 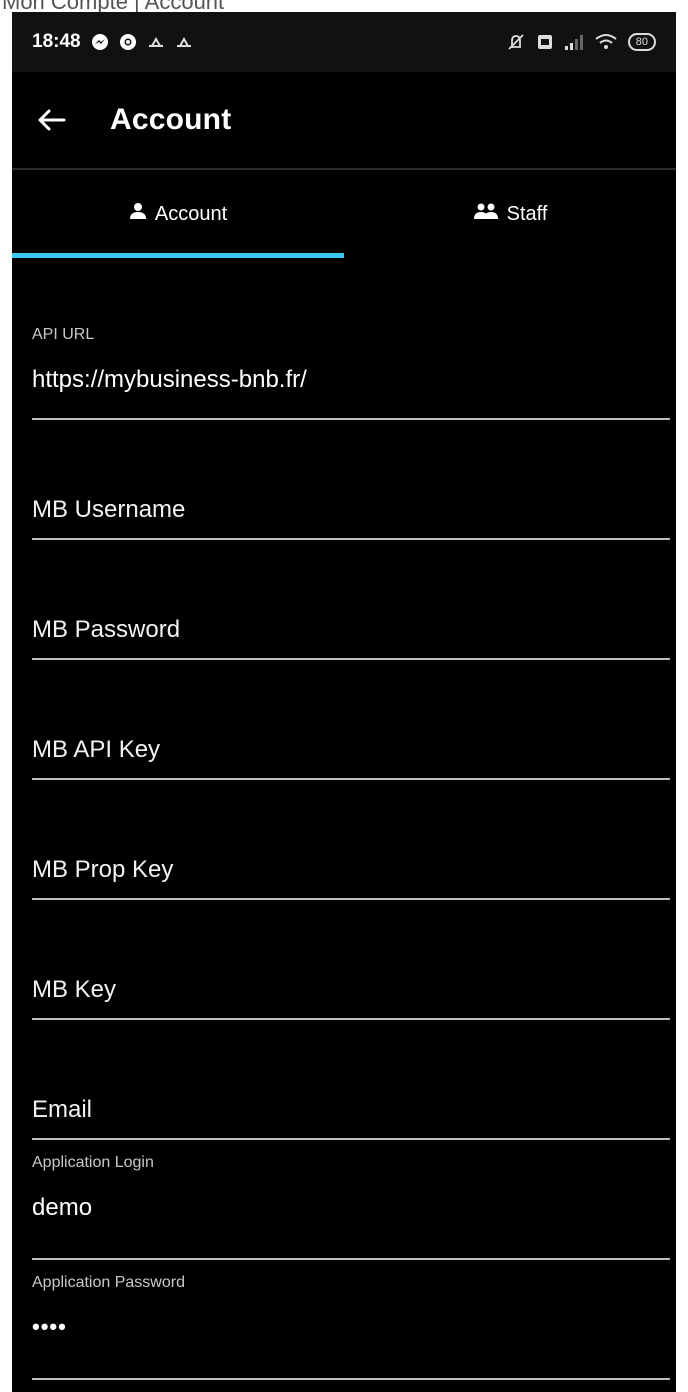 I want to click on mb-api-key-placeholder: MB API Key, so click(x=96, y=749).